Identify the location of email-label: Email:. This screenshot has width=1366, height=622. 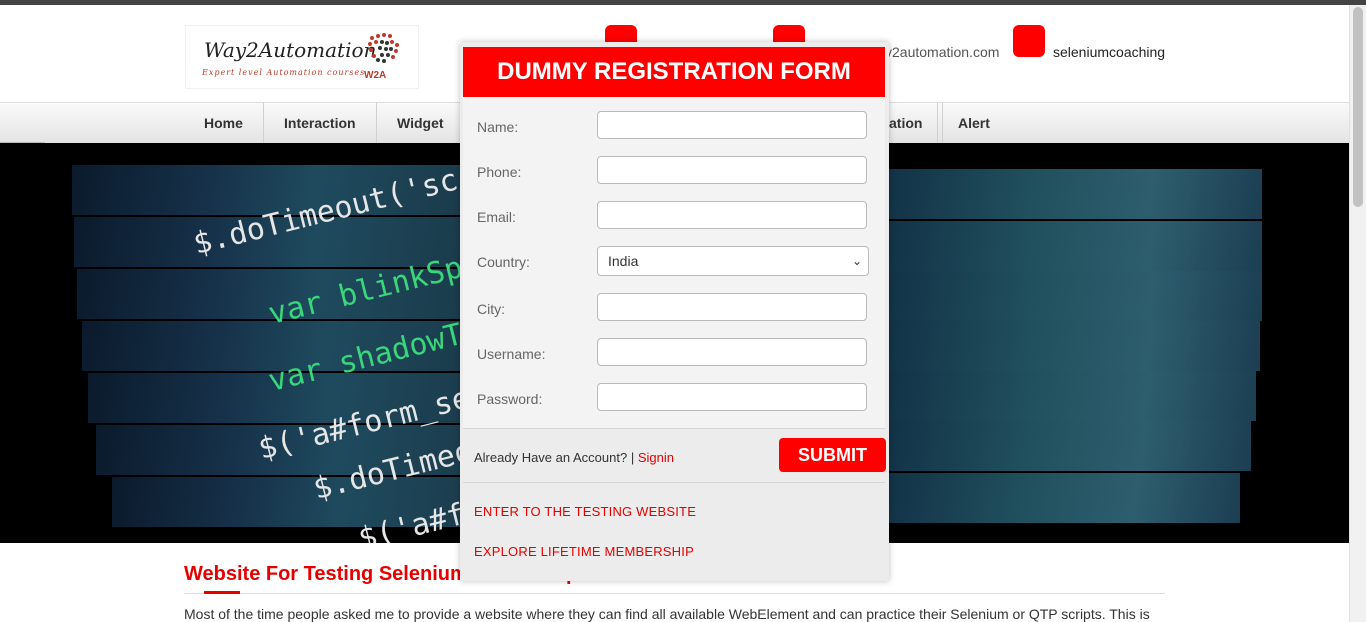
(496, 217).